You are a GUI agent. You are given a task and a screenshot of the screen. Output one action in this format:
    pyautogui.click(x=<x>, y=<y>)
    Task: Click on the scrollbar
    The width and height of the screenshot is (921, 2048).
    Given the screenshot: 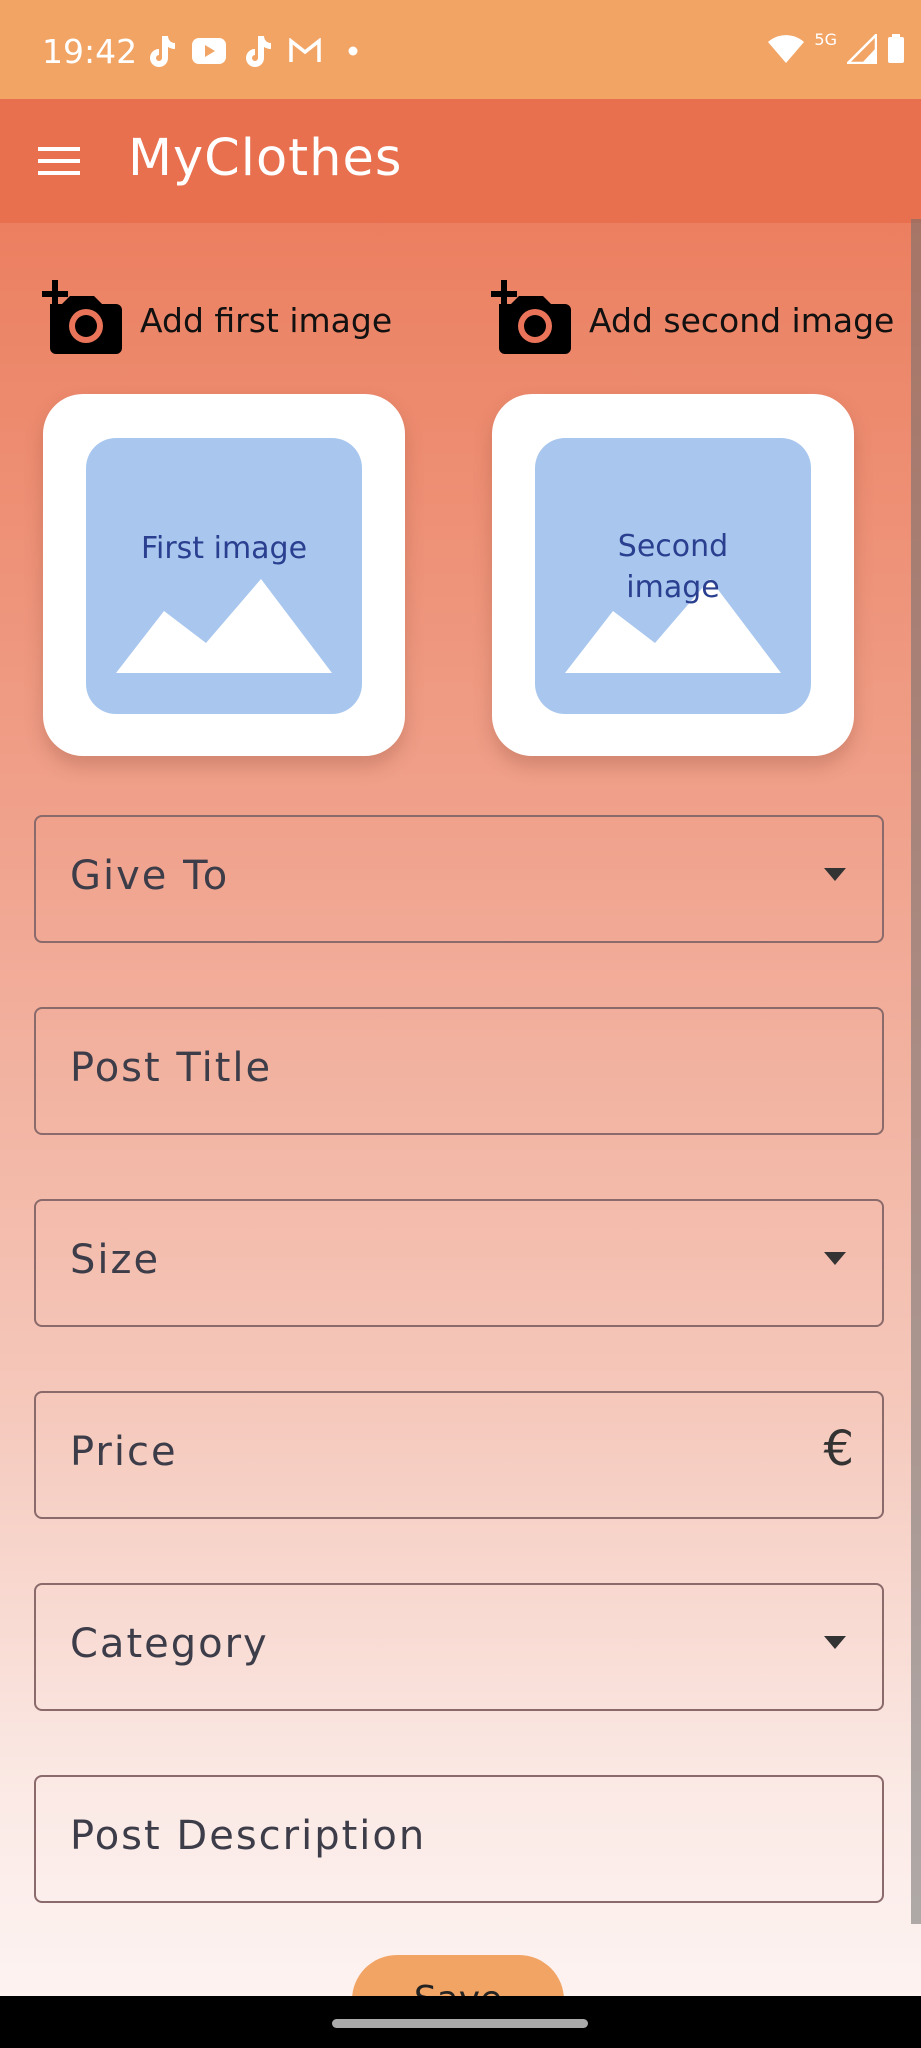 What is the action you would take?
    pyautogui.click(x=916, y=1071)
    